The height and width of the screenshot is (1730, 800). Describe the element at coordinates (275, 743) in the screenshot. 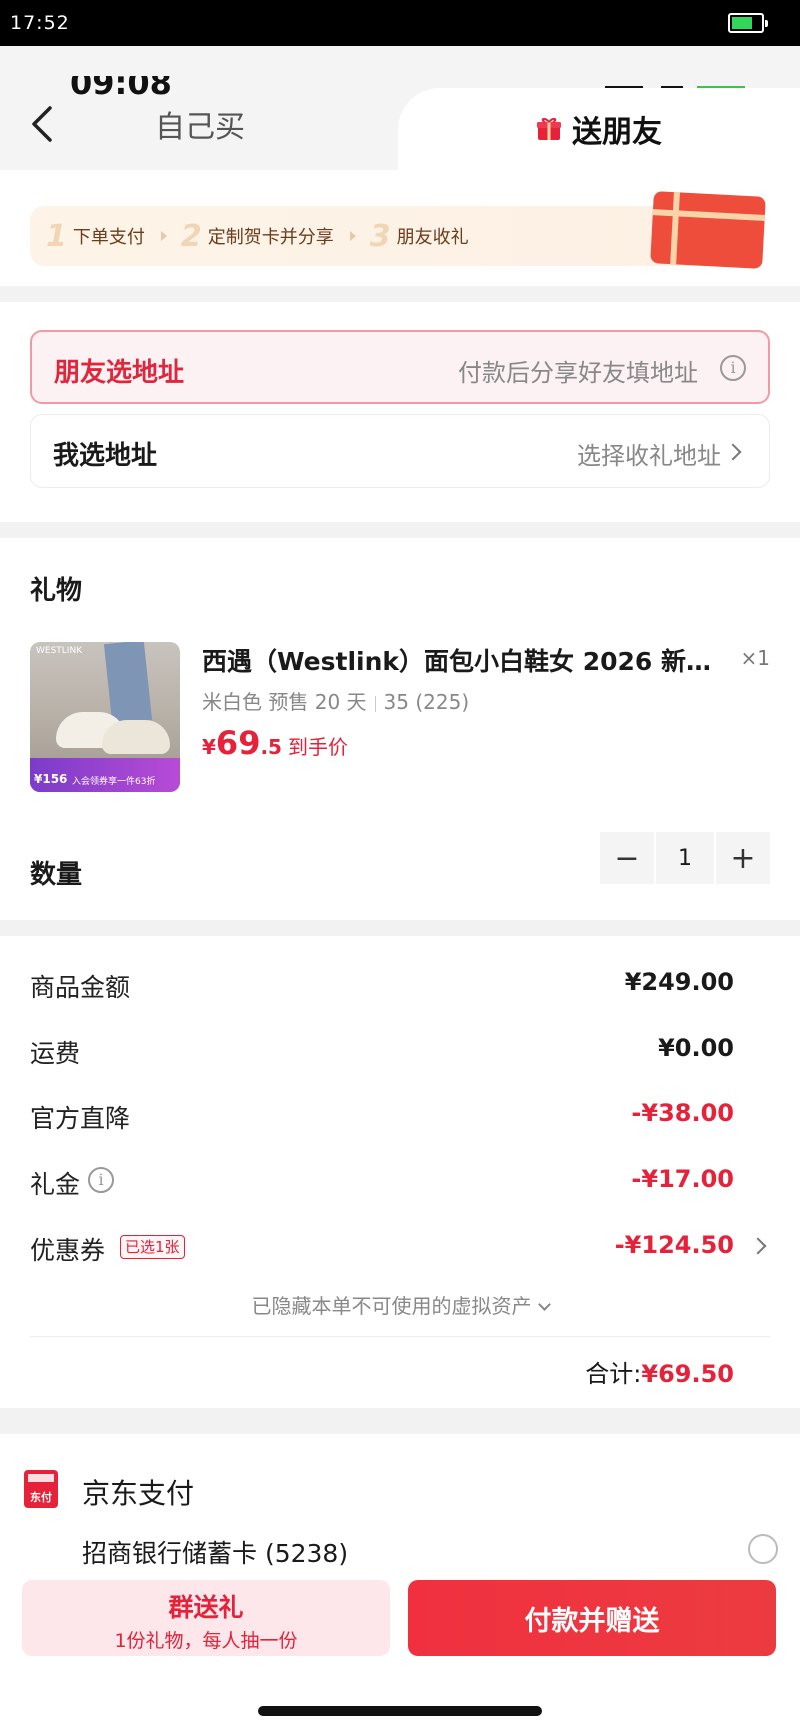

I see `product-price: ¥69.5 到手价` at that location.